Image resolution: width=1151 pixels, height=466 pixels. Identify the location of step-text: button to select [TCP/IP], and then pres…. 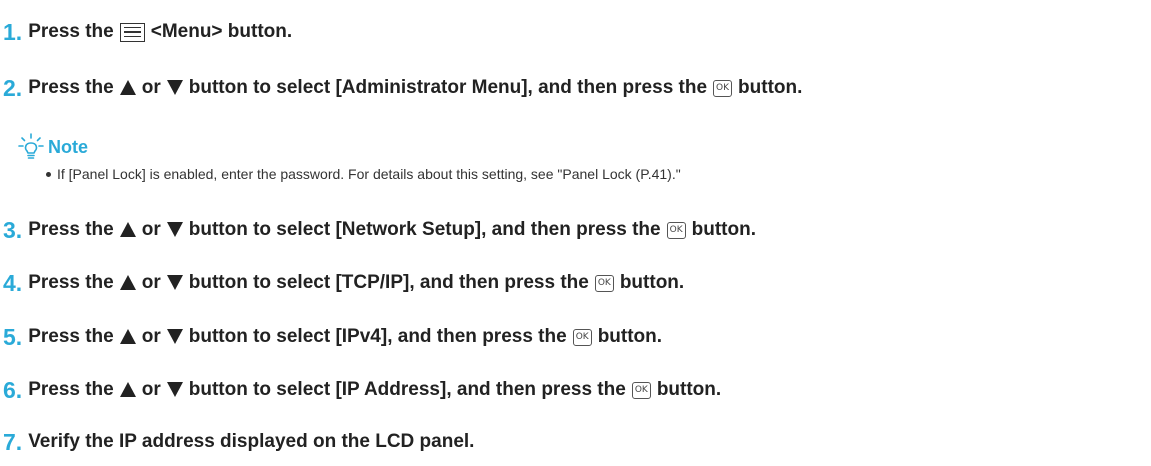
(388, 282).